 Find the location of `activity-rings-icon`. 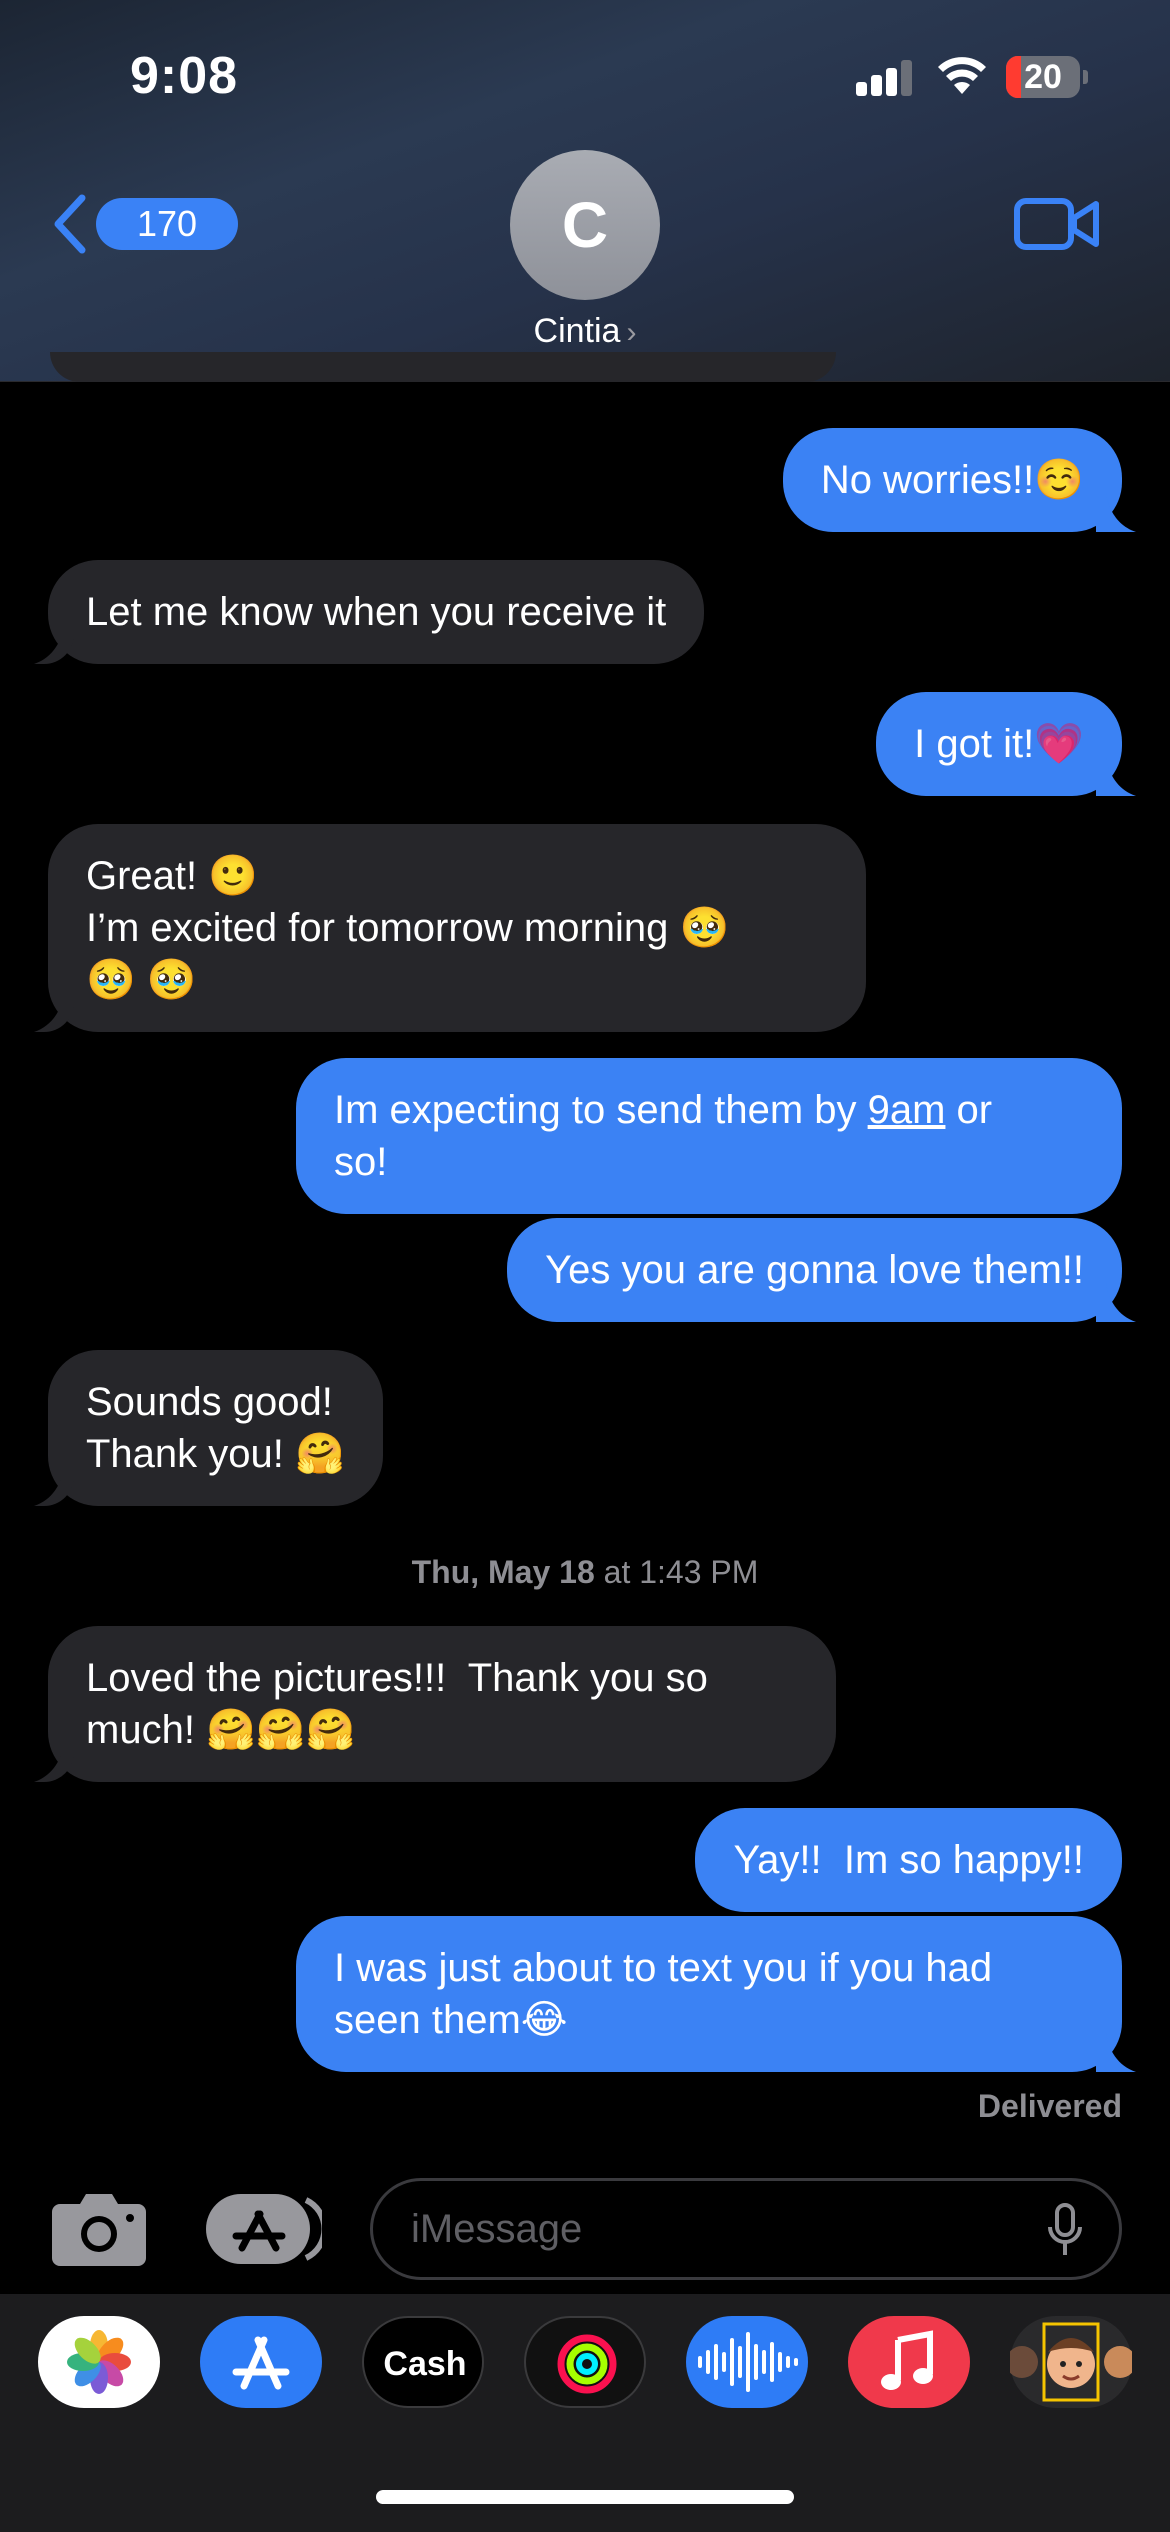

activity-rings-icon is located at coordinates (587, 2364).